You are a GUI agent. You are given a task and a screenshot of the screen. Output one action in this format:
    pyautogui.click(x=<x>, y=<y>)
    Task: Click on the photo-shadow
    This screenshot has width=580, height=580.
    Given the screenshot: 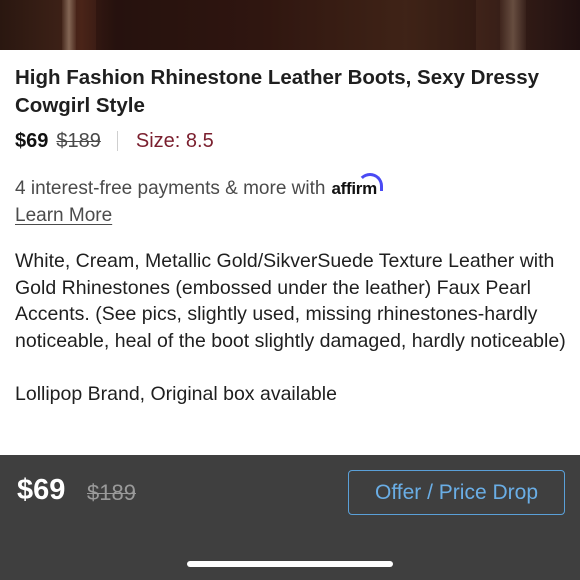 What is the action you would take?
    pyautogui.click(x=286, y=25)
    